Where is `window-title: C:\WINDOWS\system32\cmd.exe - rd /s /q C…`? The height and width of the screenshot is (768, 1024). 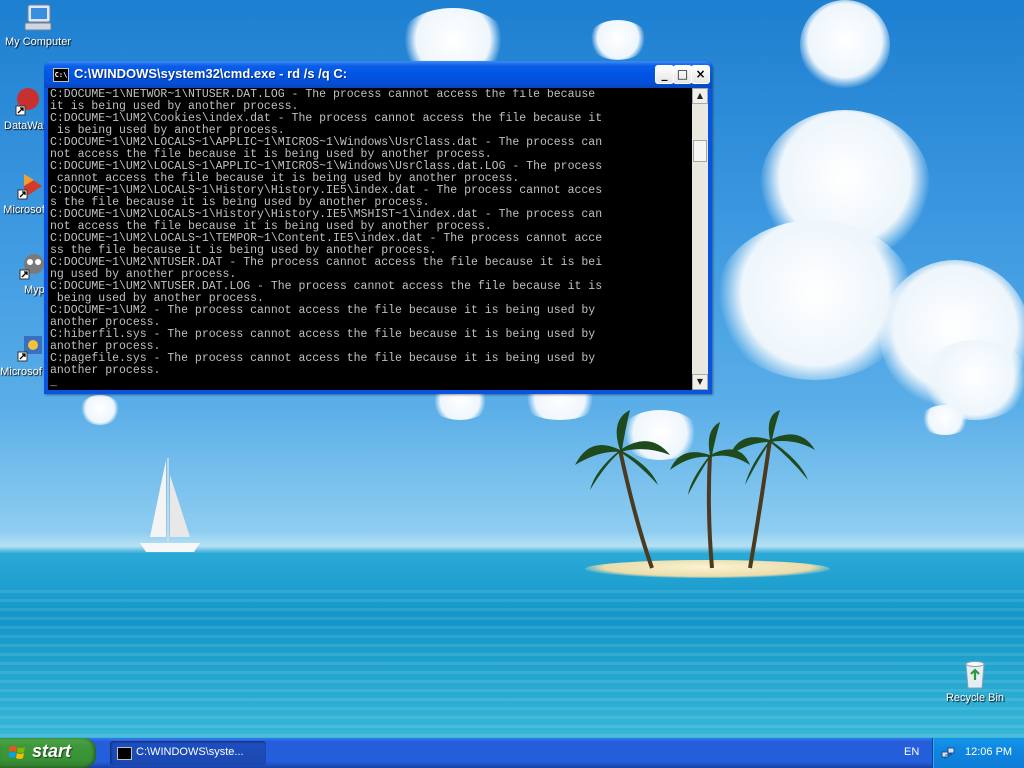
window-title: C:\WINDOWS\system32\cmd.exe - rd /s /q C… is located at coordinates (211, 73).